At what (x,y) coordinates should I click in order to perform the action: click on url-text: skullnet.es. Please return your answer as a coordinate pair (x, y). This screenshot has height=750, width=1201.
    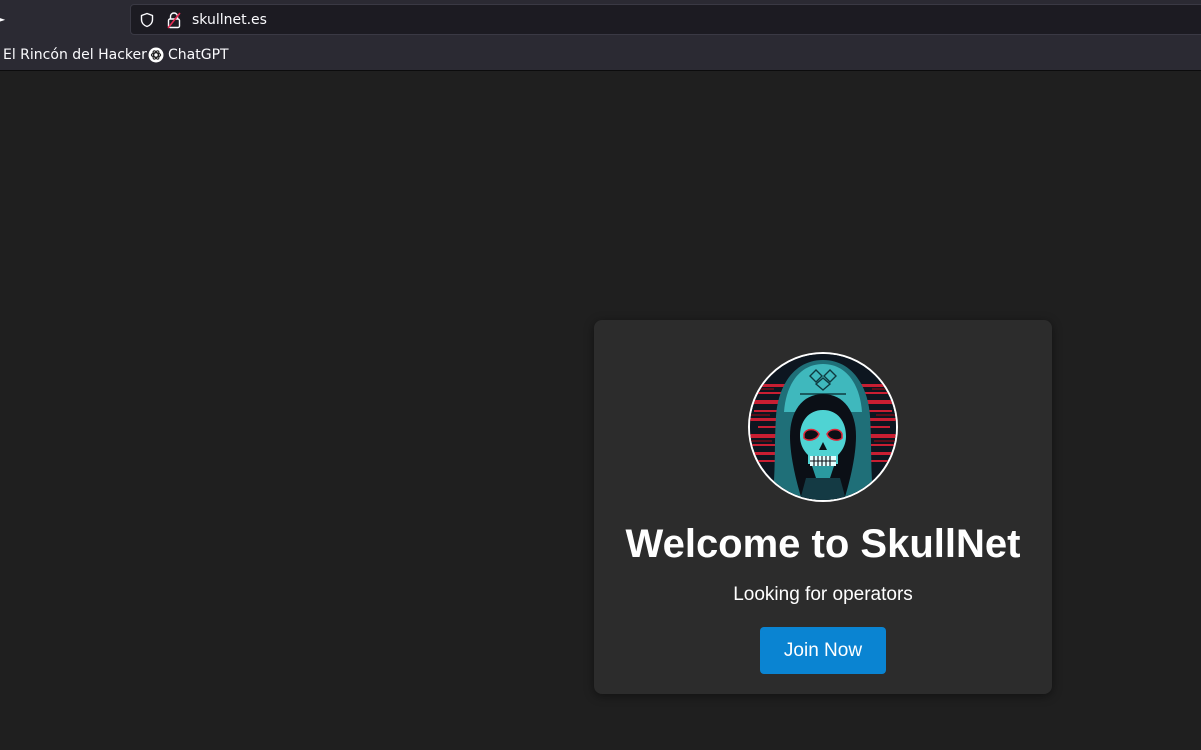
    Looking at the image, I should click on (229, 20).